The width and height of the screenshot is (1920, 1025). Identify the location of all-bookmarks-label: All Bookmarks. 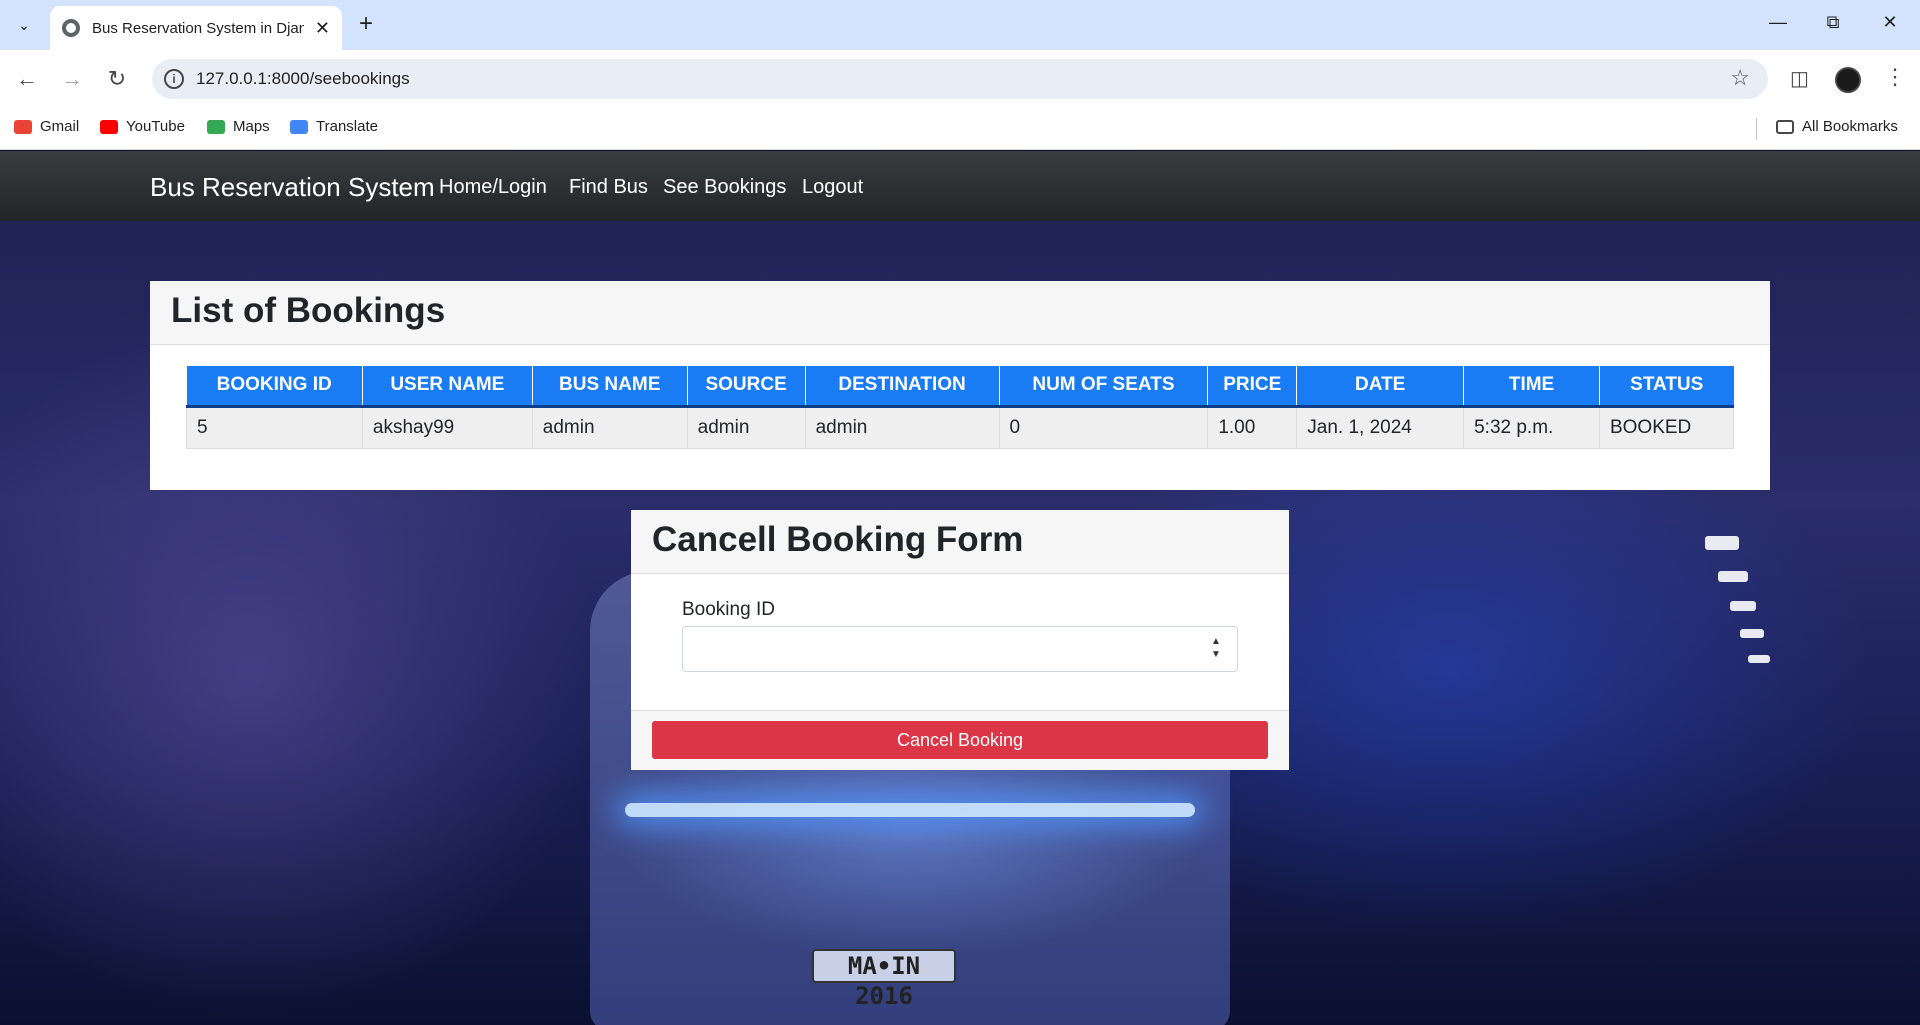
(1850, 126).